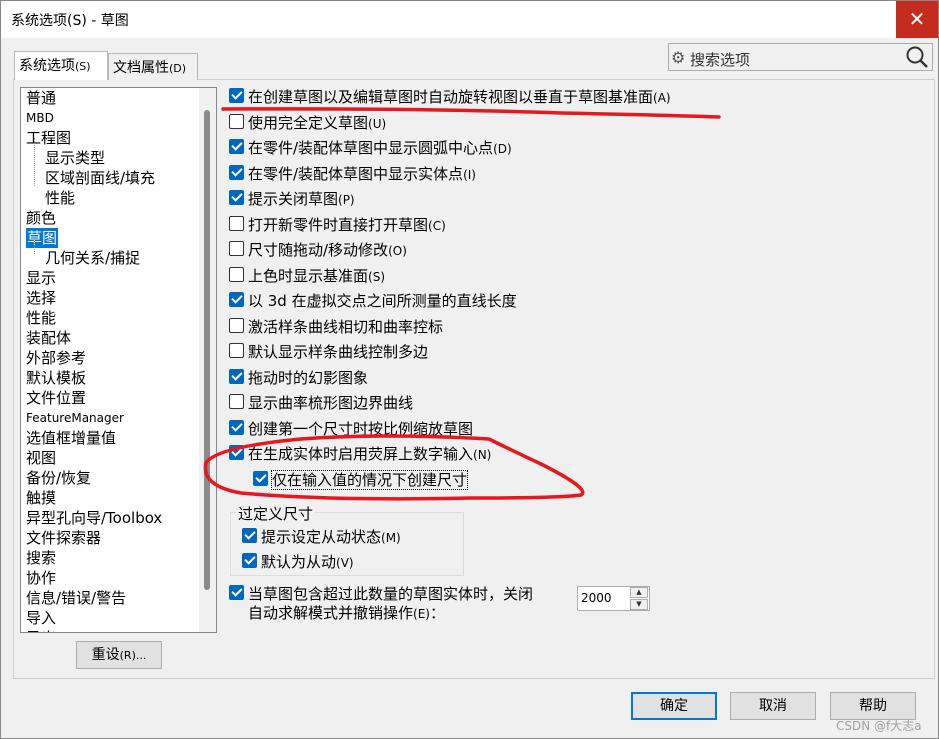 Image resolution: width=939 pixels, height=739 pixels. Describe the element at coordinates (336, 328) in the screenshot. I see `option-row: 激活样条曲线相切和曲率控标` at that location.